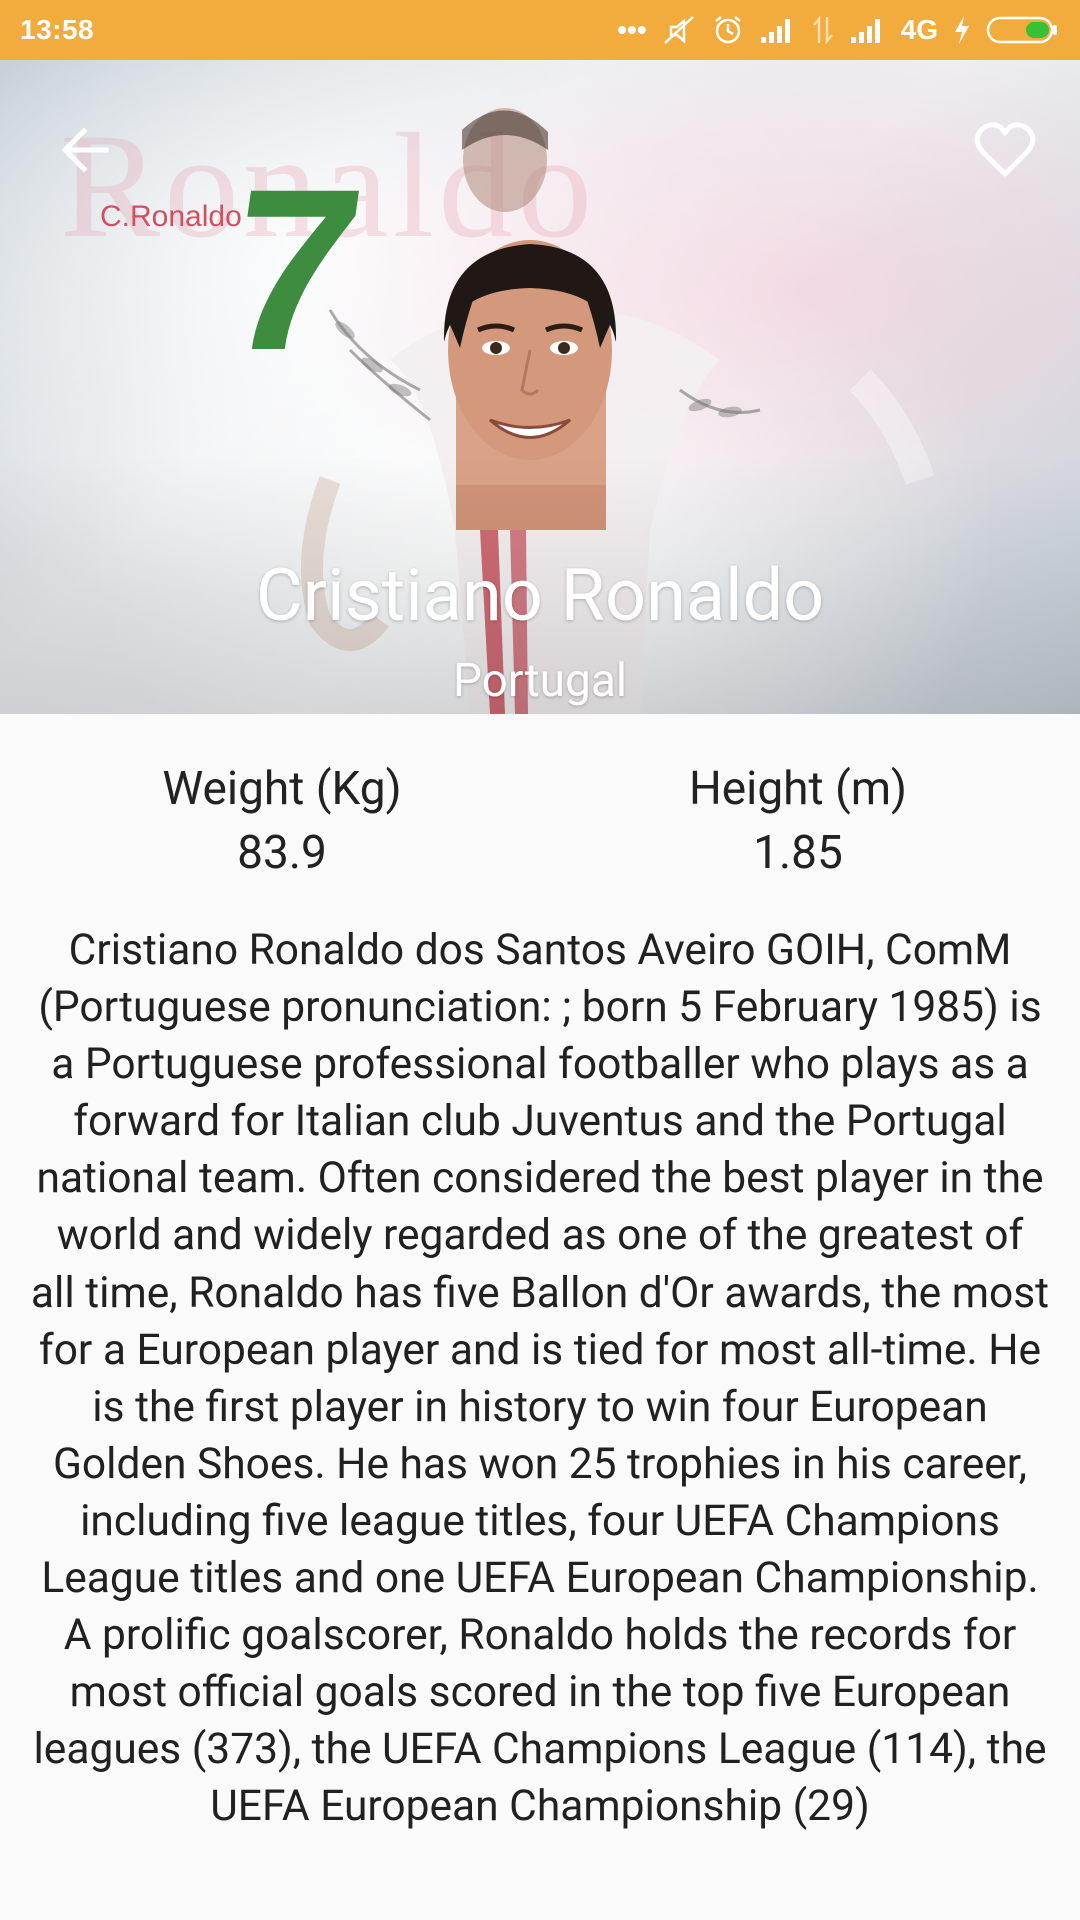  Describe the element at coordinates (632, 29) in the screenshot. I see `dots-icon: •••` at that location.